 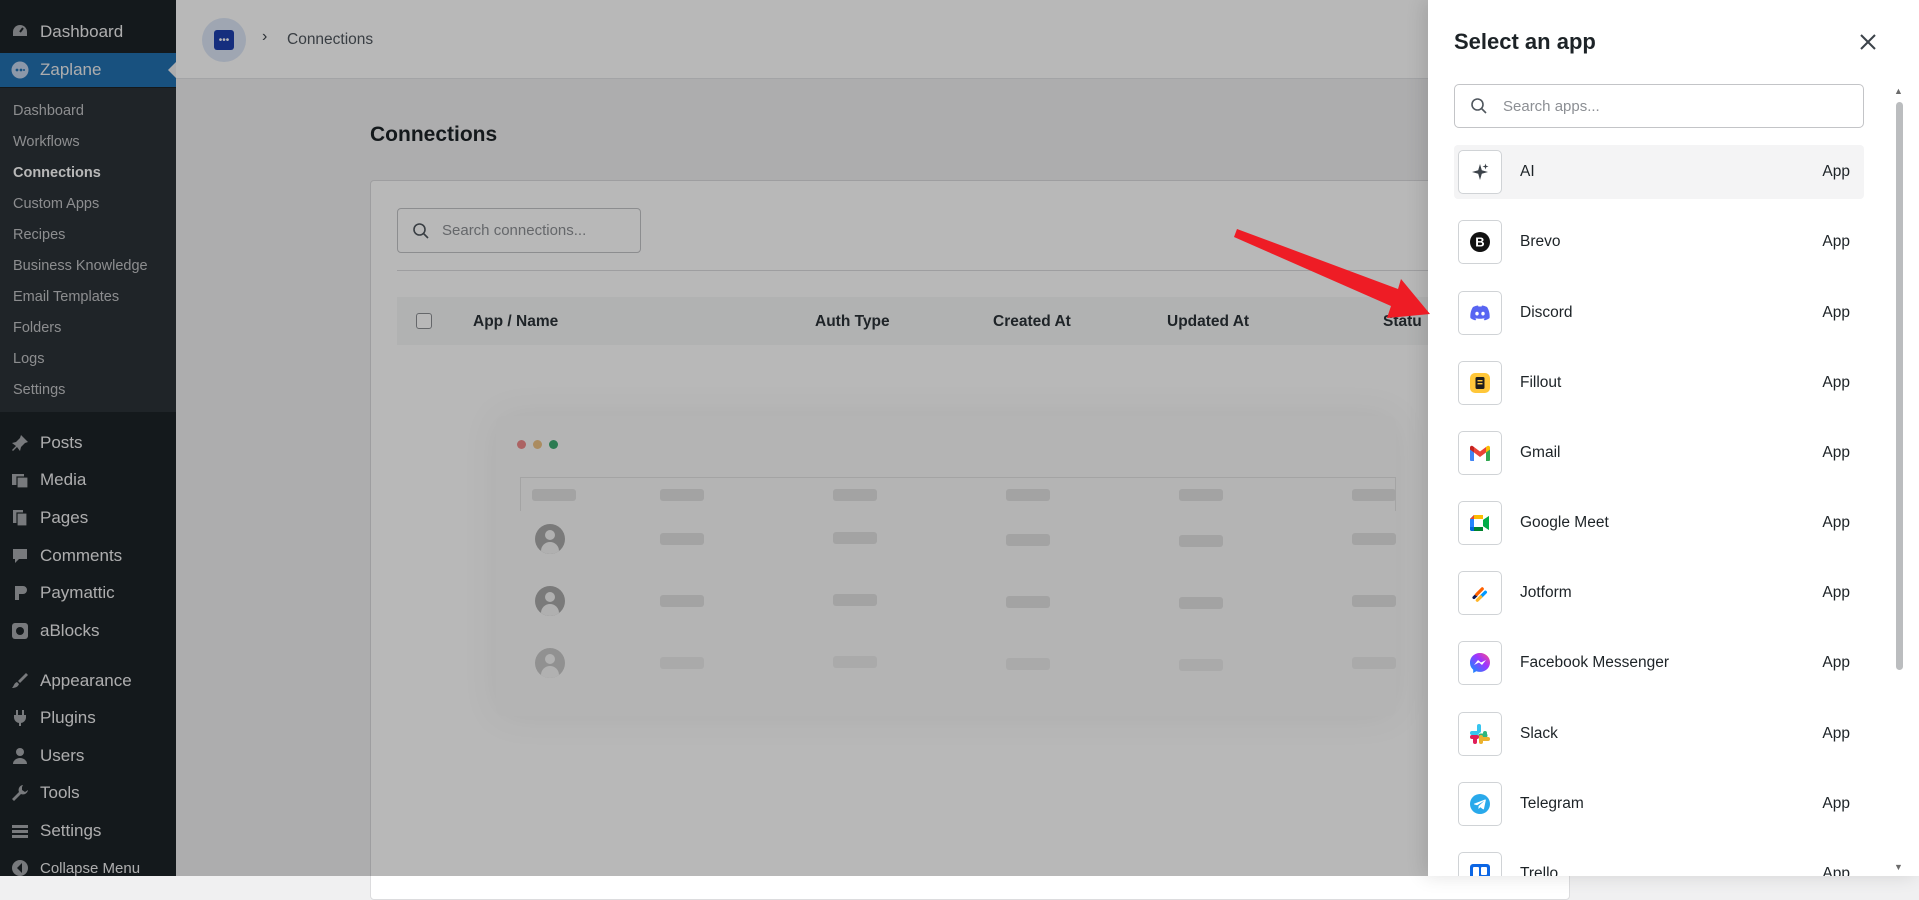 I want to click on app-name: AI, so click(x=1527, y=171).